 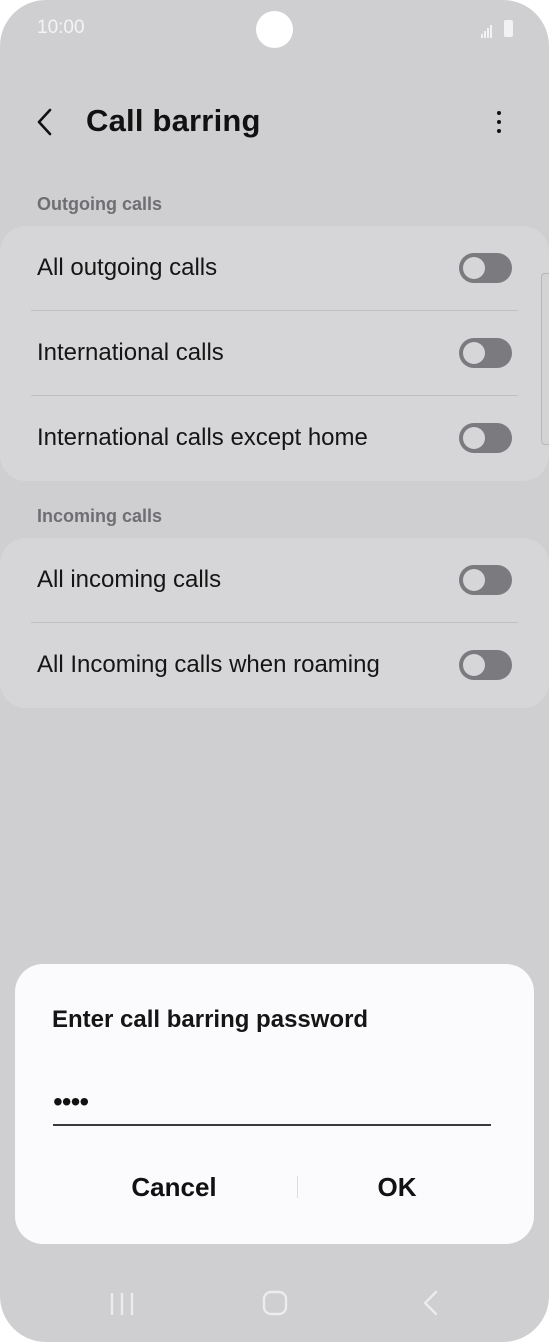 I want to click on chevron-left-icon, so click(x=44, y=122).